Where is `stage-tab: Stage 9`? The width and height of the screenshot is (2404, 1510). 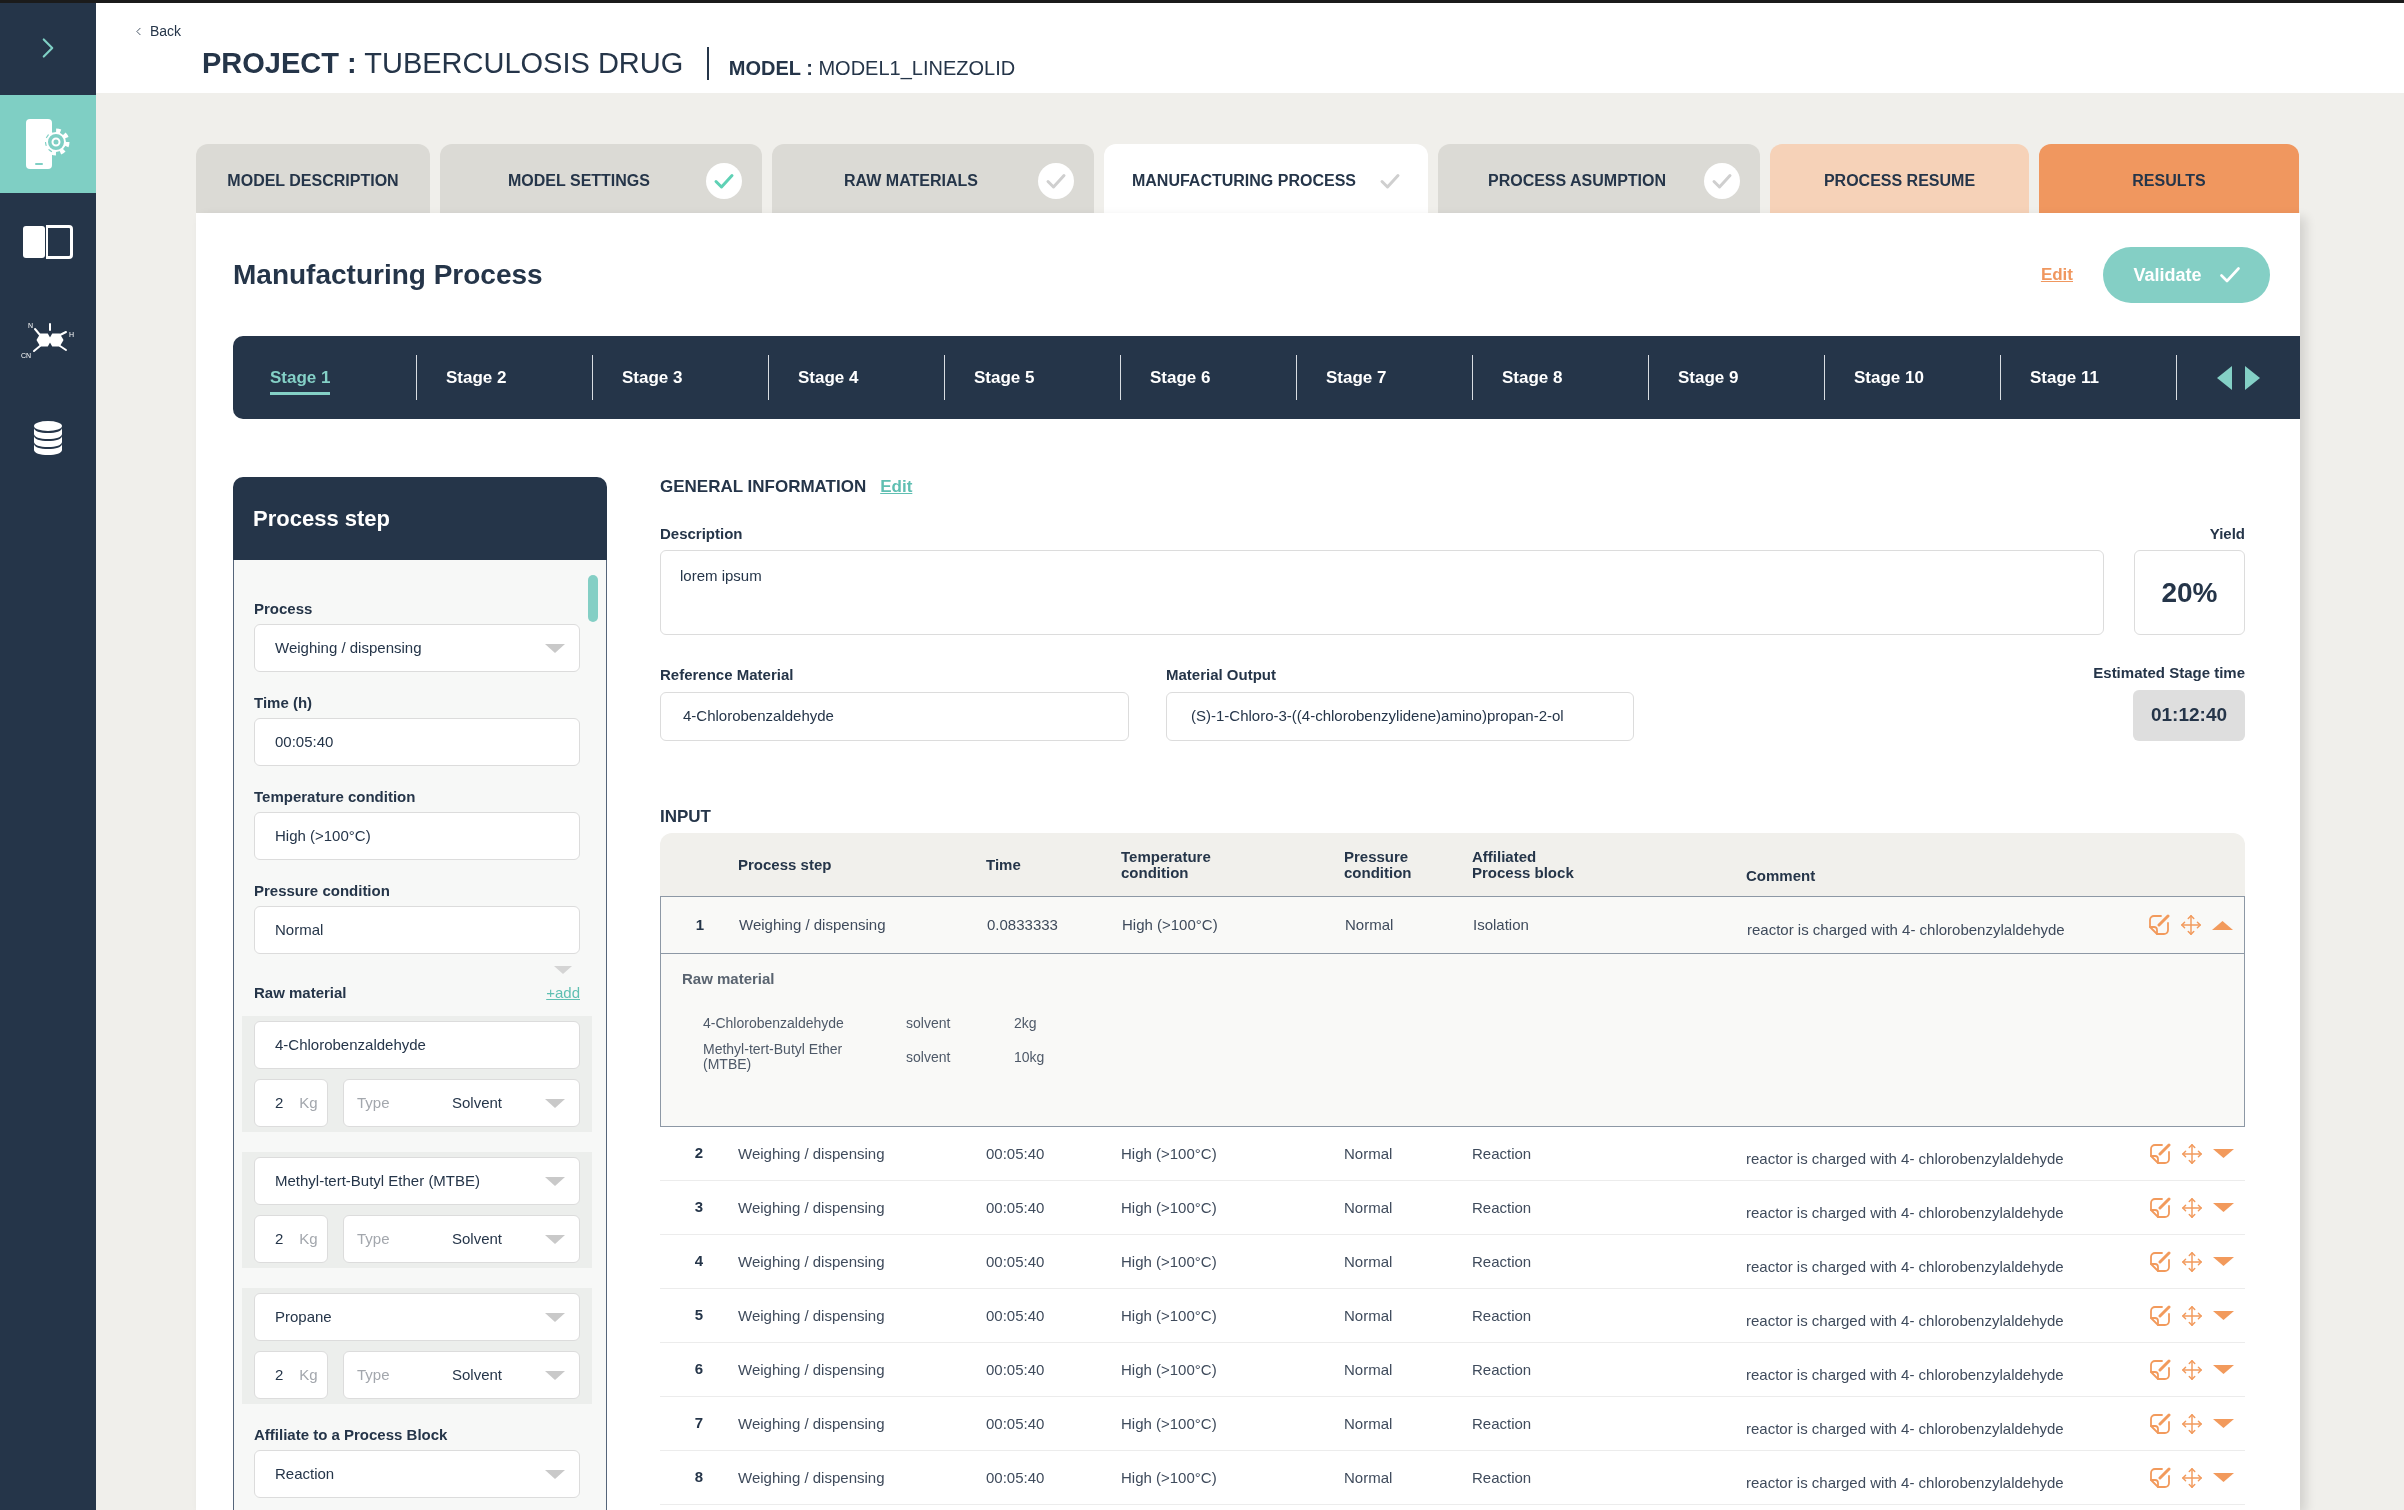 stage-tab: Stage 9 is located at coordinates (1708, 377).